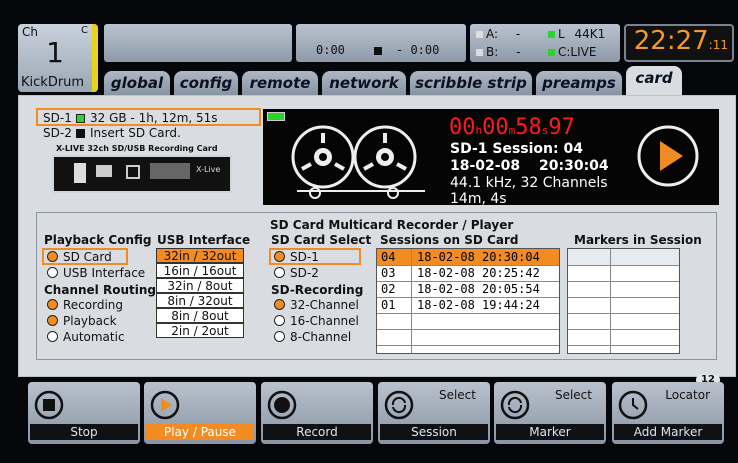 The height and width of the screenshot is (463, 738). Describe the element at coordinates (550, 413) in the screenshot. I see `marker-button: Select Marker` at that location.